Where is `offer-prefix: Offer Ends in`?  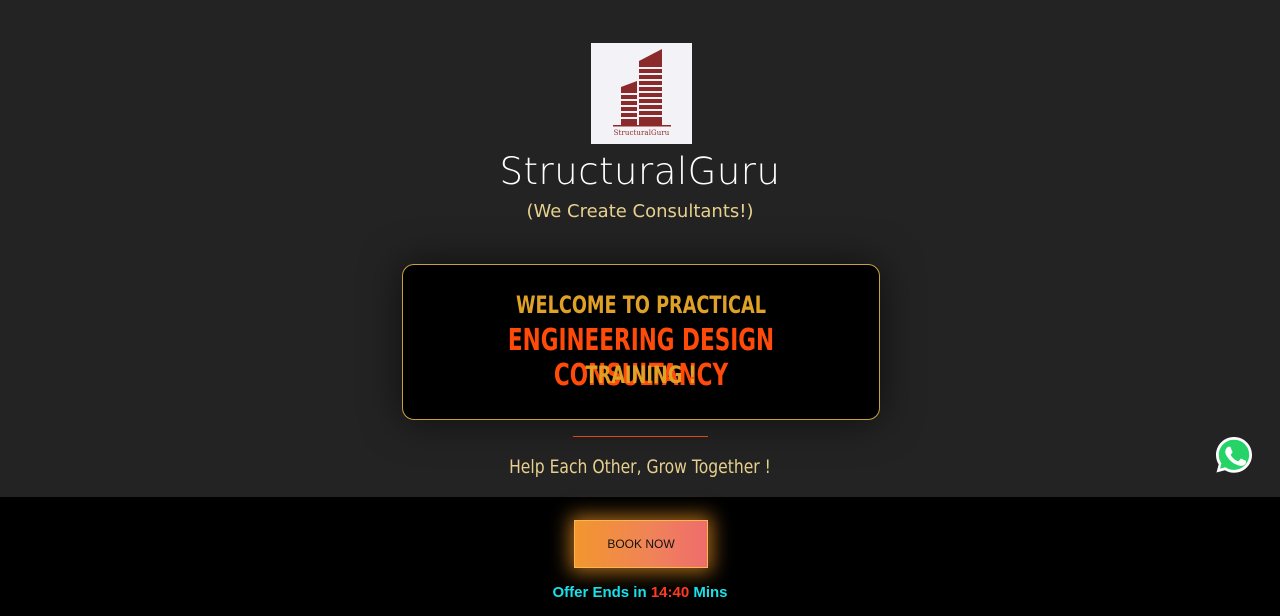 offer-prefix: Offer Ends in is located at coordinates (599, 592).